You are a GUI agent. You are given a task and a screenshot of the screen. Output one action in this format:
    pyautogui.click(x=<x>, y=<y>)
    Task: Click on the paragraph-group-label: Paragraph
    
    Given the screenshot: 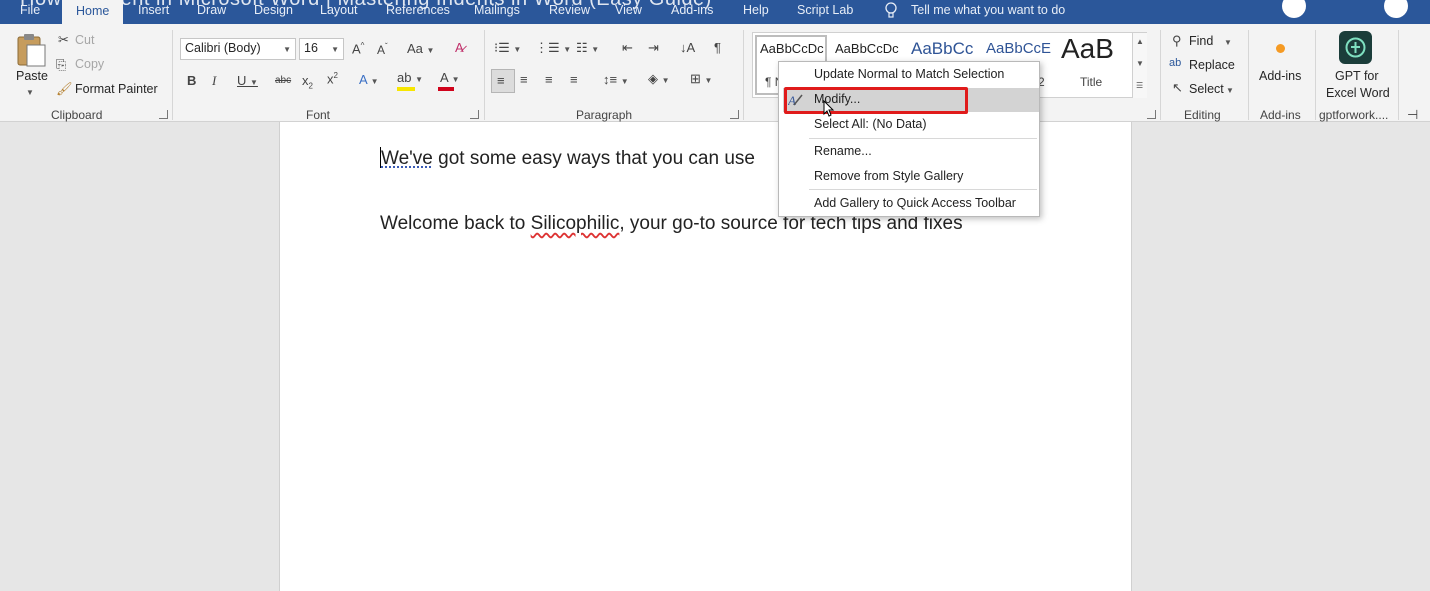 What is the action you would take?
    pyautogui.click(x=604, y=115)
    